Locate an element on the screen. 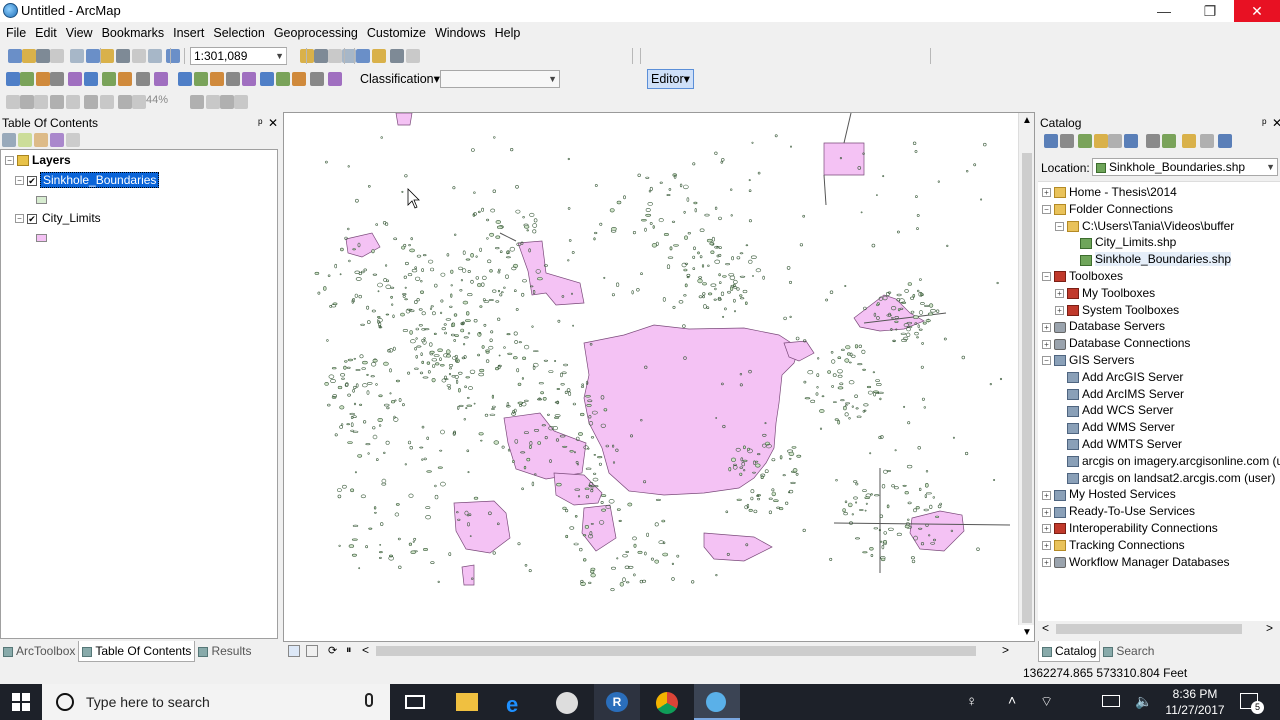  menu-customize: Customize is located at coordinates (396, 33).